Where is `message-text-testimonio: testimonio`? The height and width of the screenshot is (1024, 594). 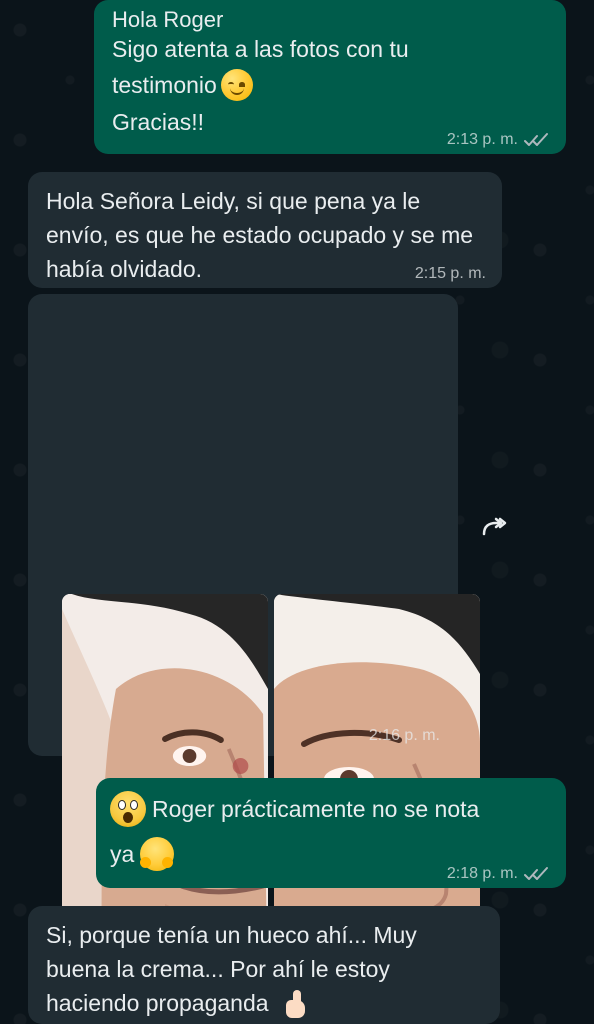
message-text-testimonio: testimonio is located at coordinates (164, 85).